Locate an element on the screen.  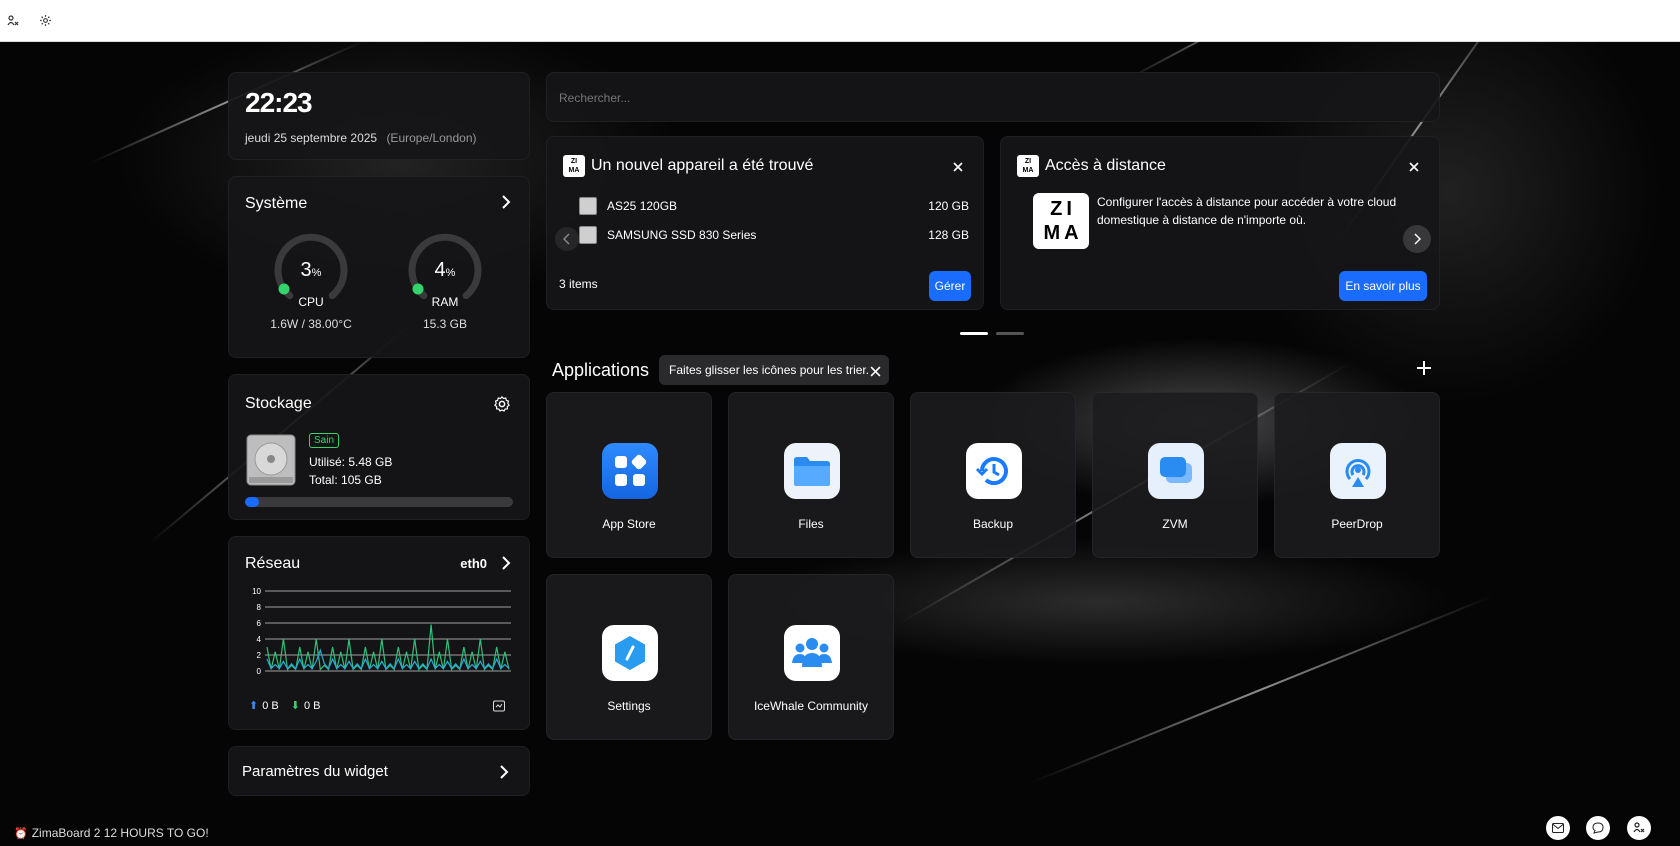
prev-button is located at coordinates (567, 239).